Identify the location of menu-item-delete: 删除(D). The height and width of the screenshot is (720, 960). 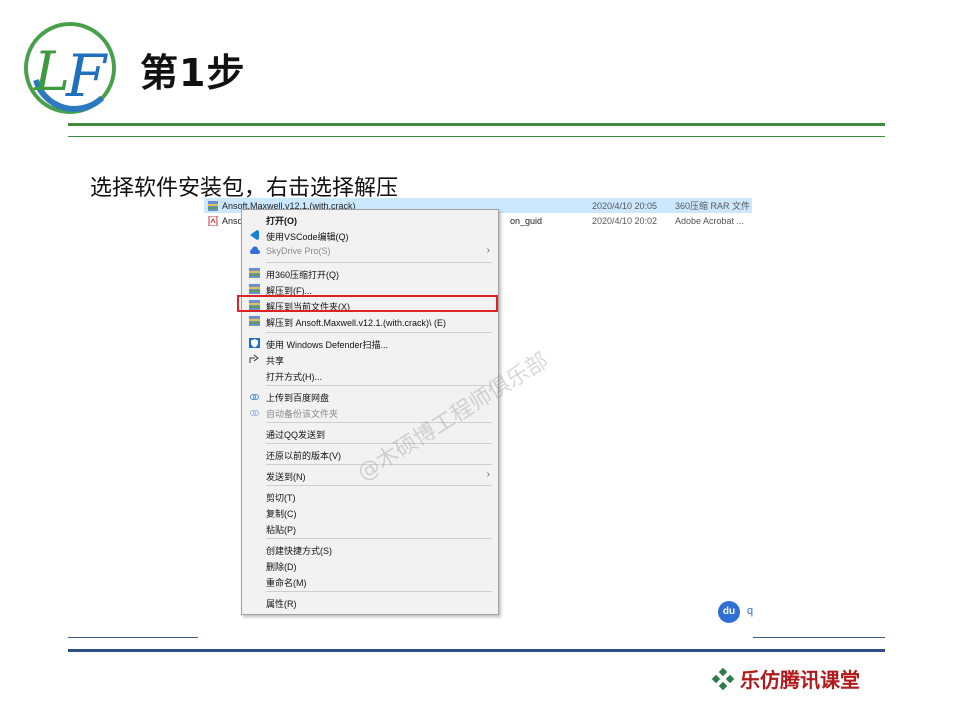
(370, 565).